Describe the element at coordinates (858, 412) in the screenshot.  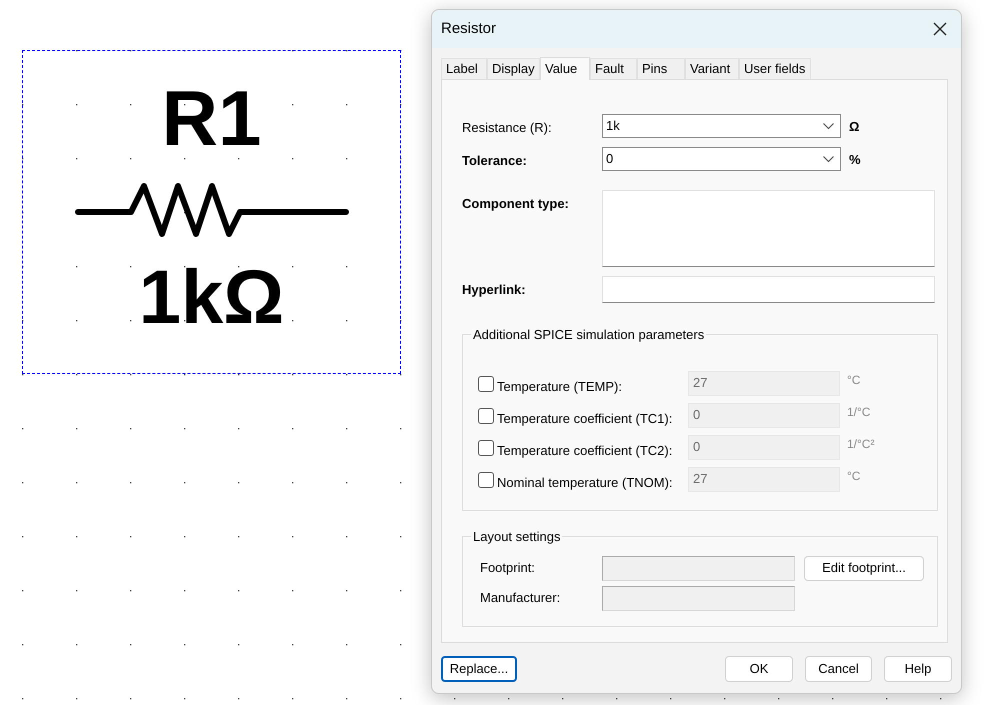
I see `unit-label: 1/°C` at that location.